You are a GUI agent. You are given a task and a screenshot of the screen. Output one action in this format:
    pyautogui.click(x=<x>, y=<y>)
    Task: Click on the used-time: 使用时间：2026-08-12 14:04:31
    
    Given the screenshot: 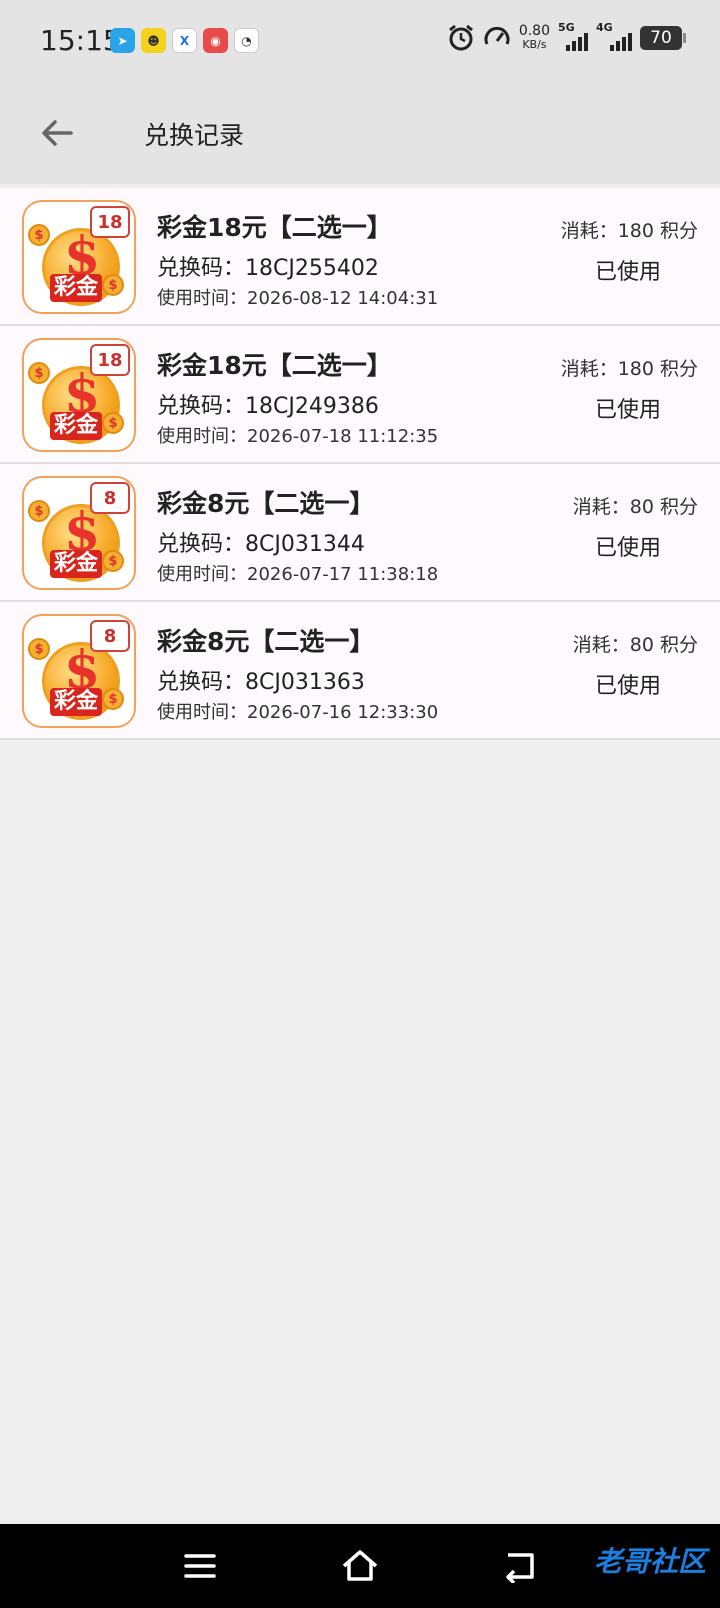 What is the action you would take?
    pyautogui.click(x=298, y=298)
    